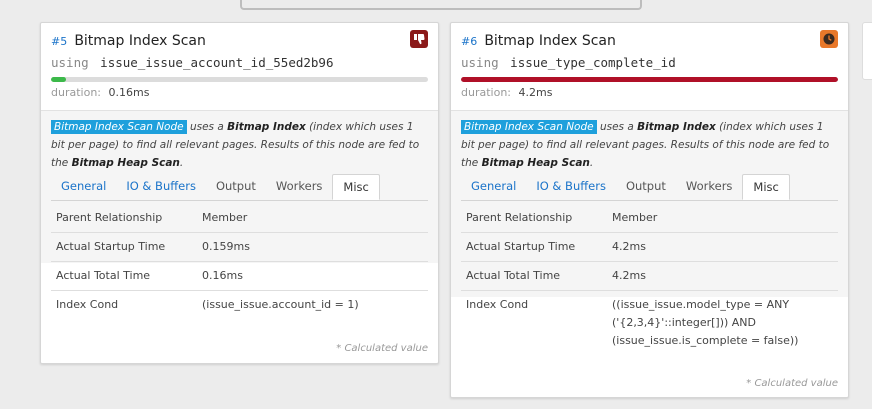  I want to click on table-row: Actual Startup Time 4.2ms, so click(649, 247).